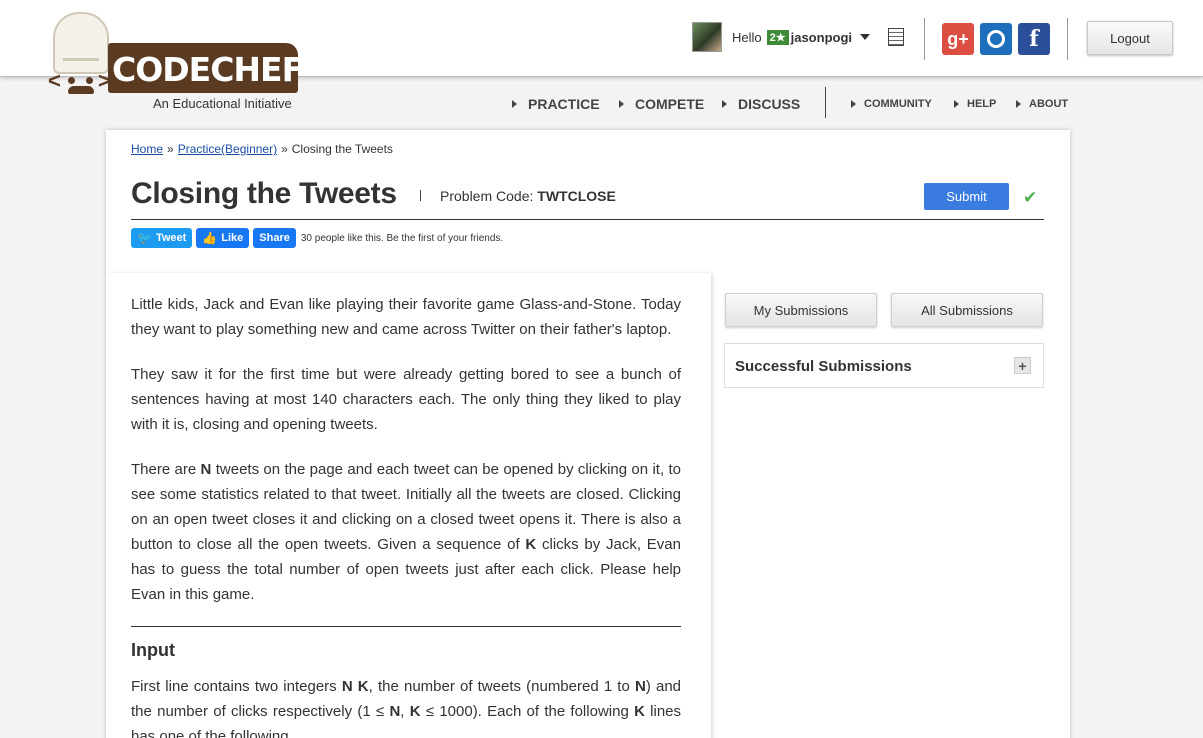 The height and width of the screenshot is (738, 1203). What do you see at coordinates (81, 43) in the screenshot?
I see `chef-hat-icon` at bounding box center [81, 43].